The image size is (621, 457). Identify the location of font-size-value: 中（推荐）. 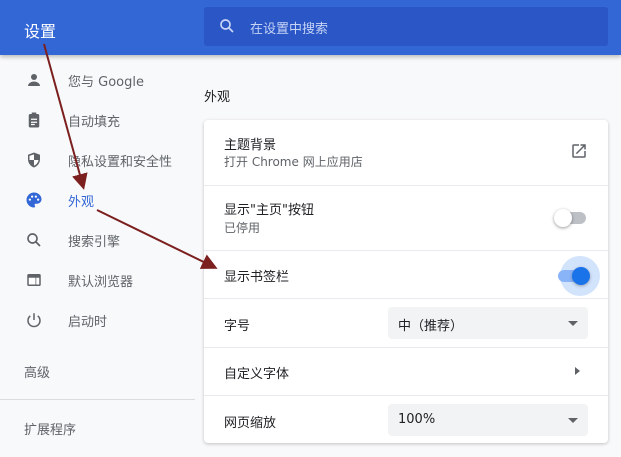
(431, 326).